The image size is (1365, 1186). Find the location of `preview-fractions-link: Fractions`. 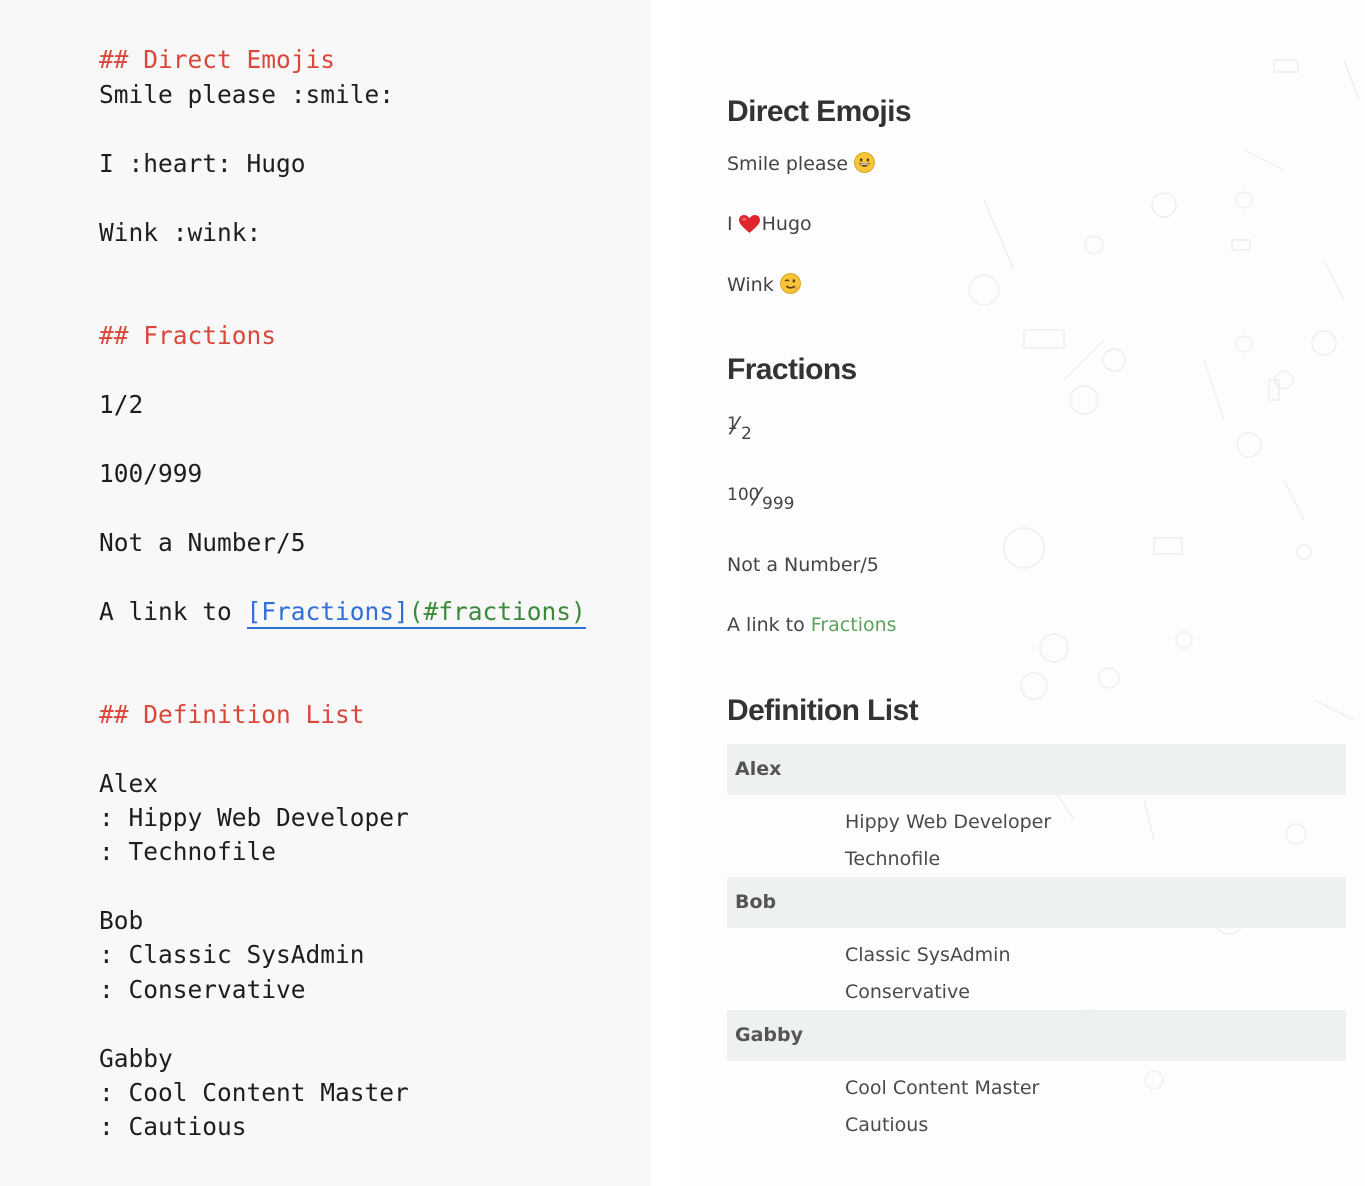

preview-fractions-link: Fractions is located at coordinates (854, 625).